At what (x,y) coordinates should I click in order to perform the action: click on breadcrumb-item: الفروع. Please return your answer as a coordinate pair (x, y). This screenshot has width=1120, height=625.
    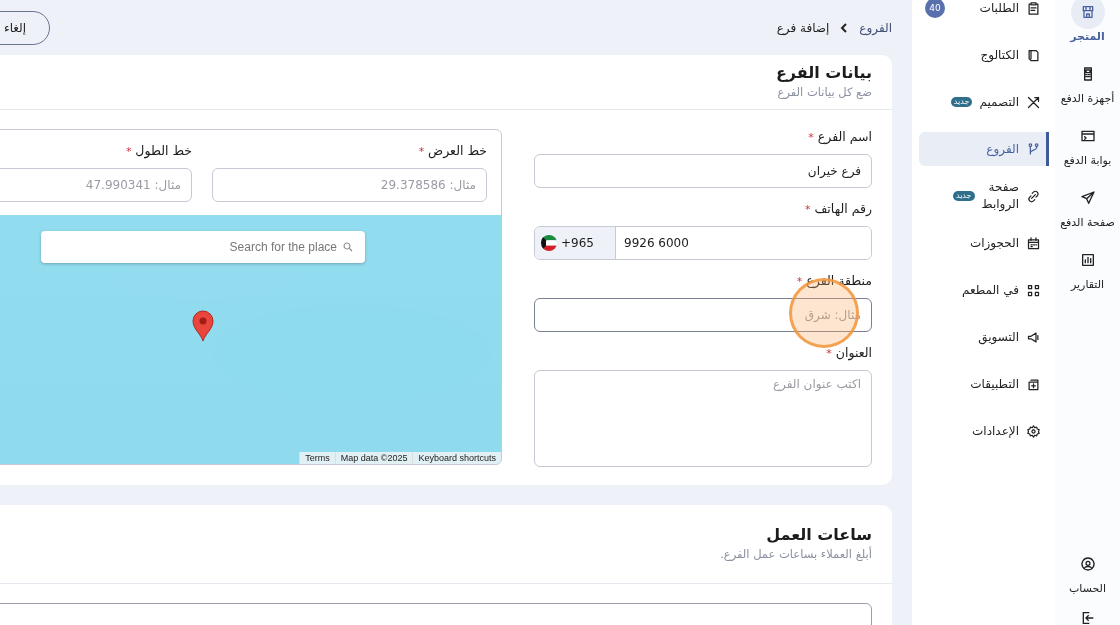
    Looking at the image, I should click on (875, 27).